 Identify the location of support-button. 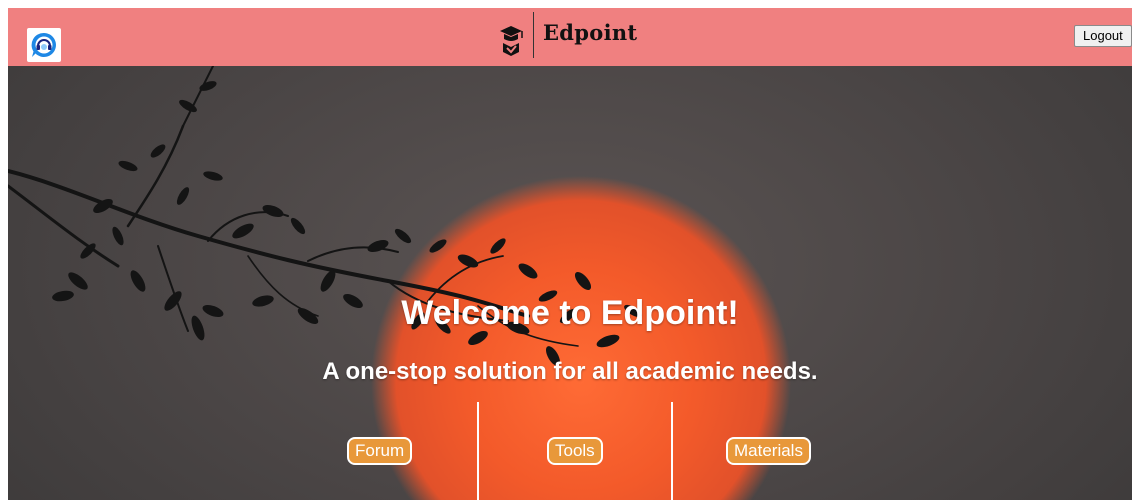
(44, 45).